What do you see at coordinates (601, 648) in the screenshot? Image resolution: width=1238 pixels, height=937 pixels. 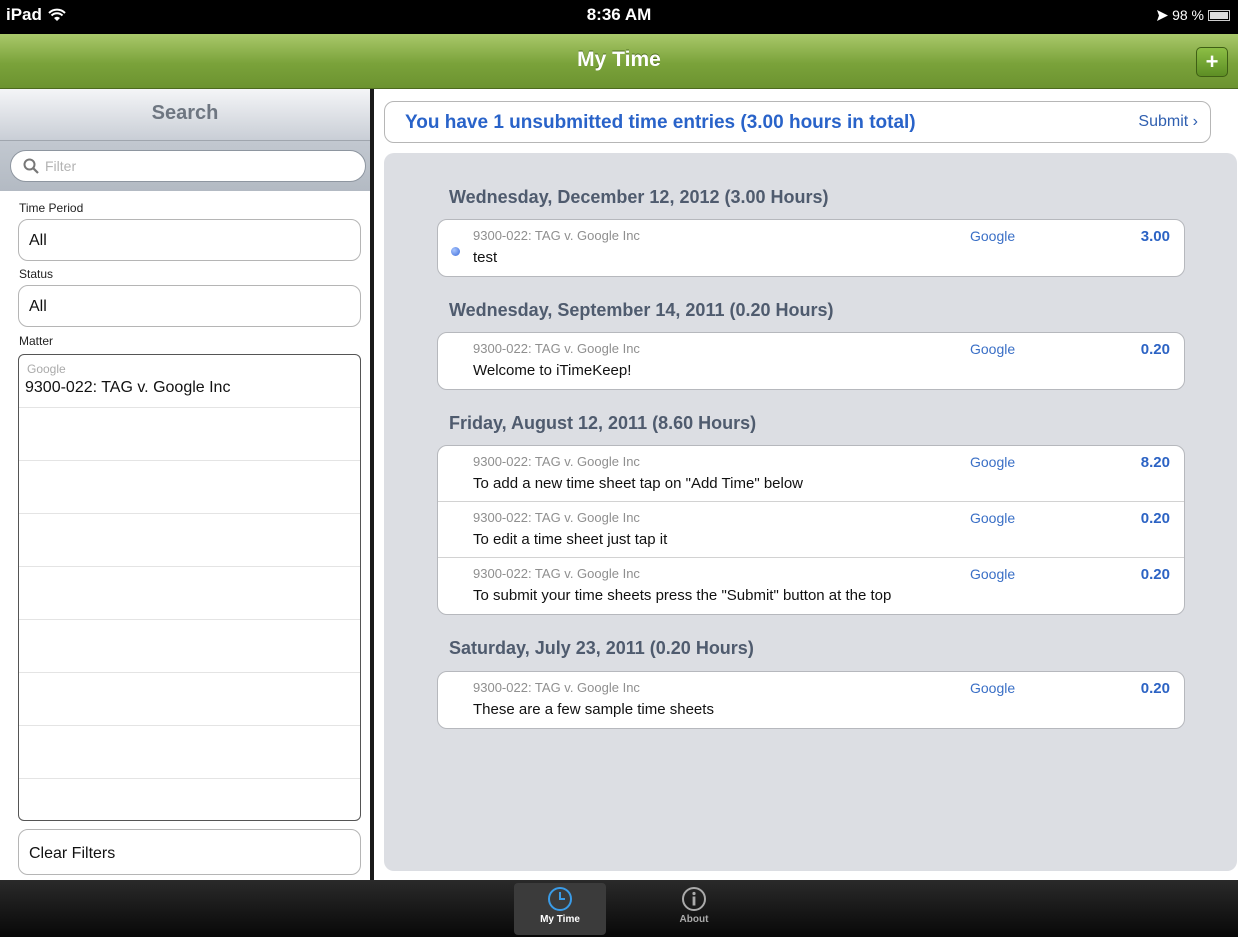 I see `day-header: Saturday, July 23, 2011 (0.20 Hours)` at bounding box center [601, 648].